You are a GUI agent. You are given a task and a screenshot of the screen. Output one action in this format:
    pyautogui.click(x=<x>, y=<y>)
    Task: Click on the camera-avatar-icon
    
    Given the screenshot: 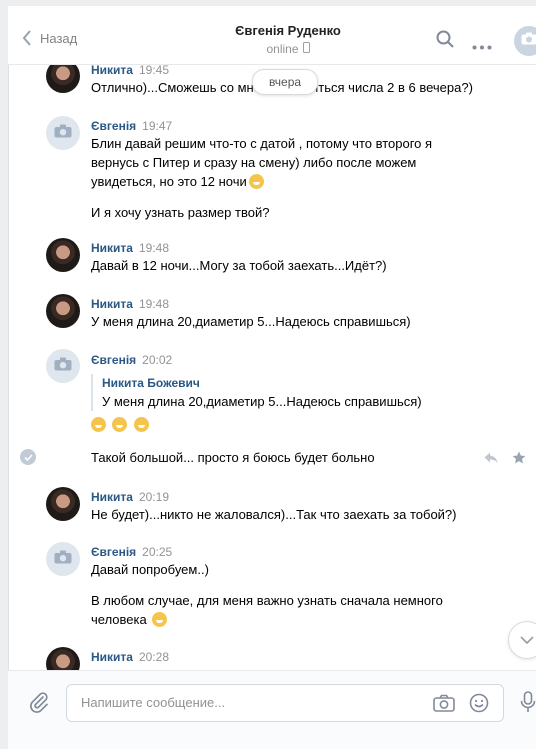 What is the action you would take?
    pyautogui.click(x=528, y=41)
    